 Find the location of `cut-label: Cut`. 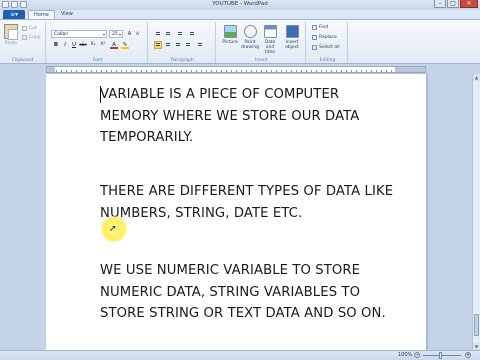

cut-label: Cut is located at coordinates (33, 28).